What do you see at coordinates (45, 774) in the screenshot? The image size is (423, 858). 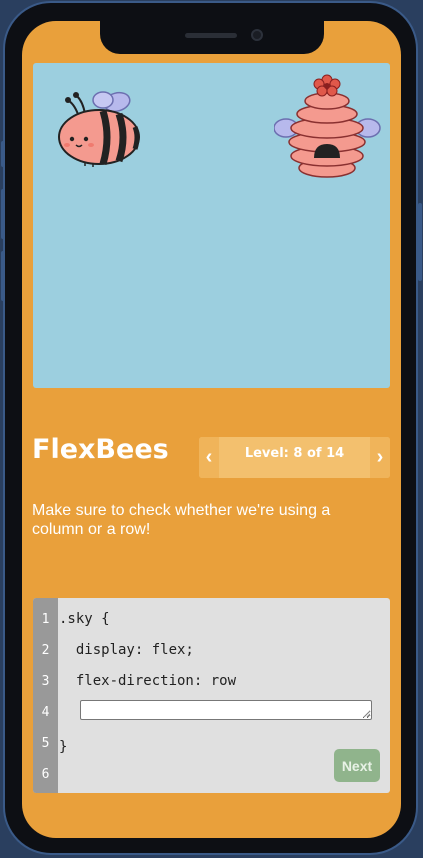 I see `line-number: 6` at bounding box center [45, 774].